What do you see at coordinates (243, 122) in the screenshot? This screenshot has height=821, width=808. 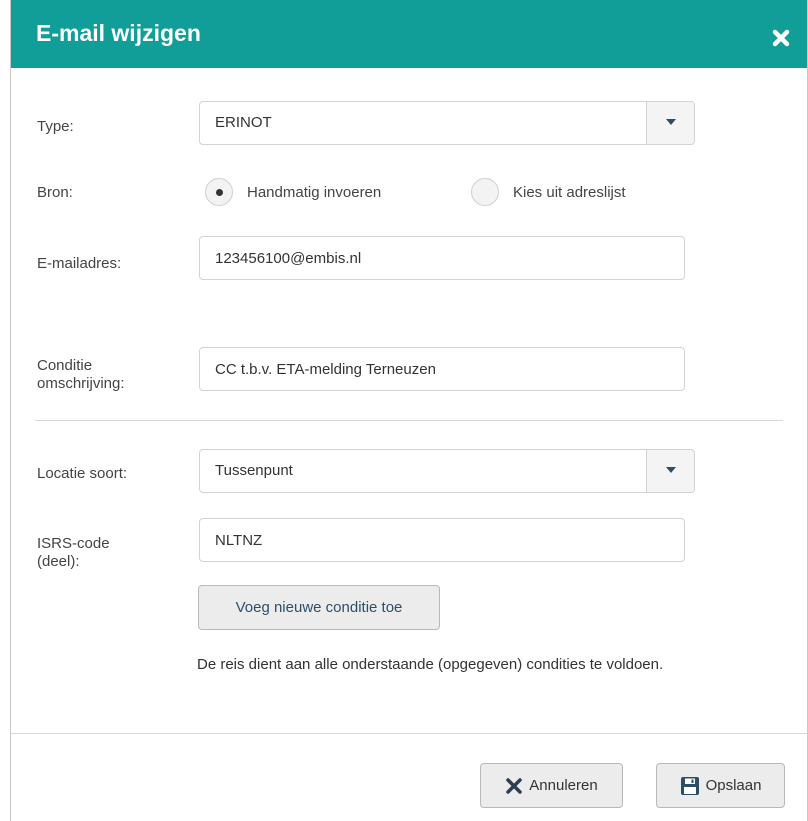 I see `type-select-value: ERINOT` at bounding box center [243, 122].